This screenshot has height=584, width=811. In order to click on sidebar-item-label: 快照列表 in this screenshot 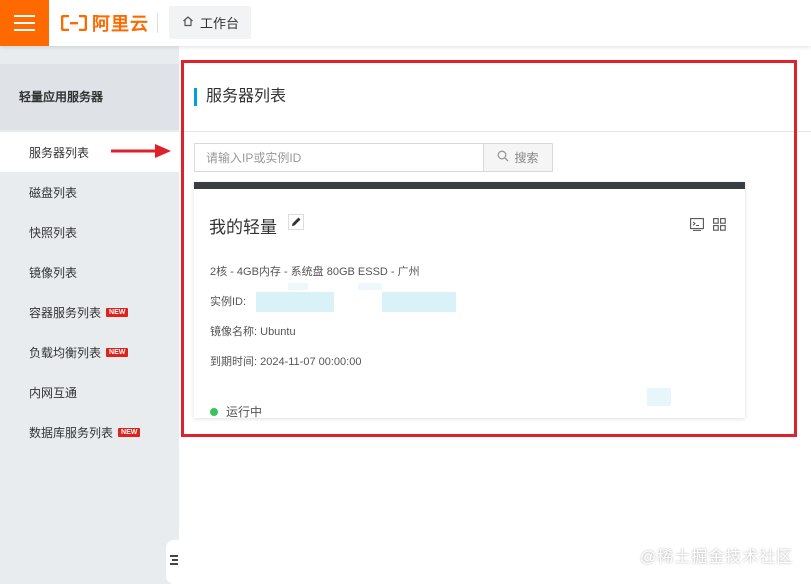, I will do `click(53, 232)`.